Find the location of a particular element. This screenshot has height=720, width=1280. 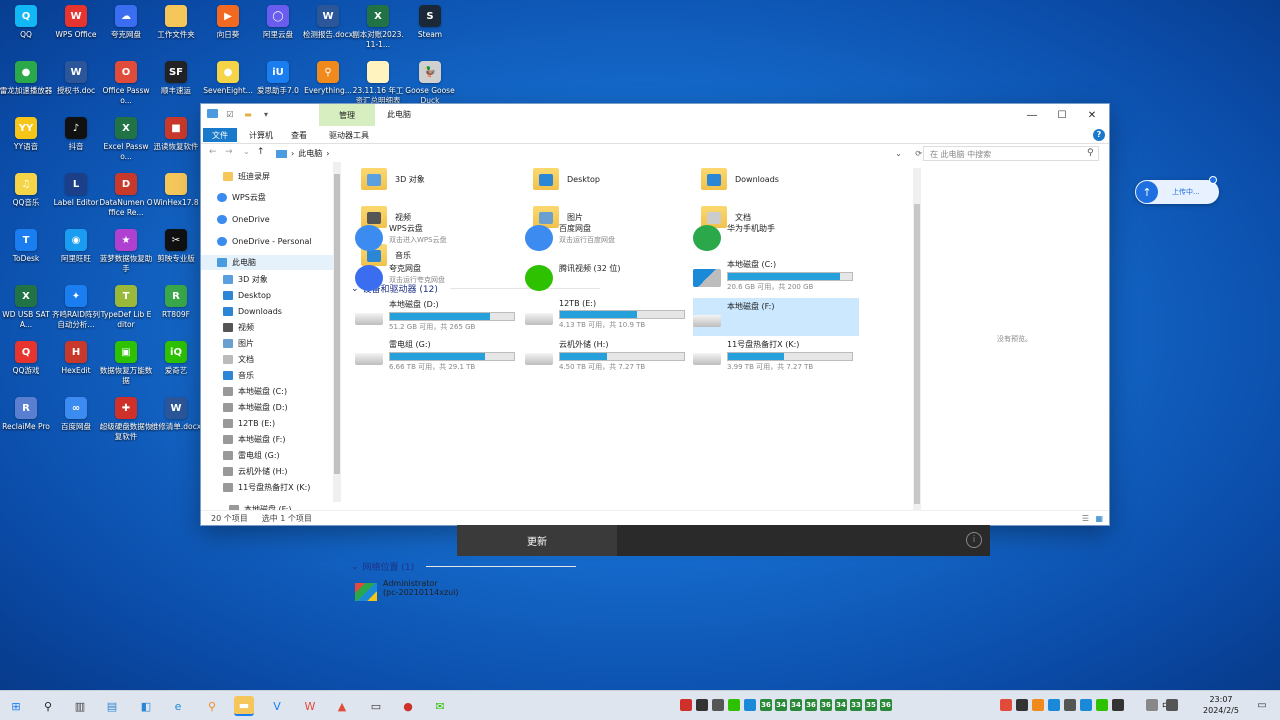

help-icon: ? is located at coordinates (1099, 135).